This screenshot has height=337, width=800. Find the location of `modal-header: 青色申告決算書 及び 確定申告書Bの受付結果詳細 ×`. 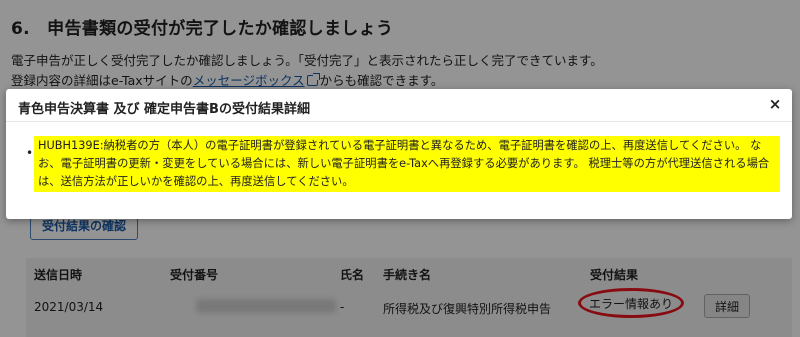

modal-header: 青色申告決算書 及び 確定申告書Bの受付結果詳細 × is located at coordinates (399, 105).